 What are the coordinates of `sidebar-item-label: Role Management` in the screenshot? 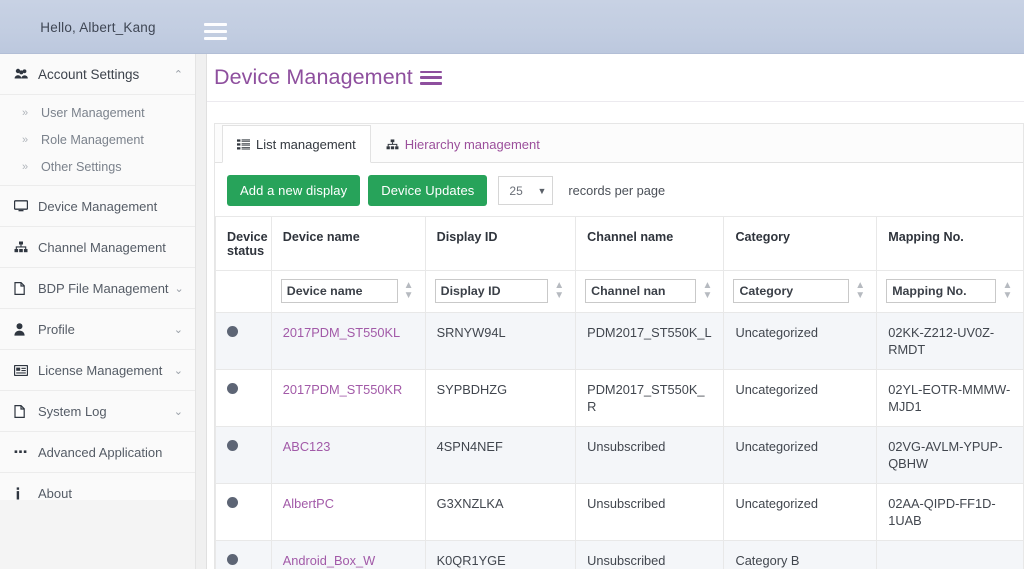 It's located at (92, 139).